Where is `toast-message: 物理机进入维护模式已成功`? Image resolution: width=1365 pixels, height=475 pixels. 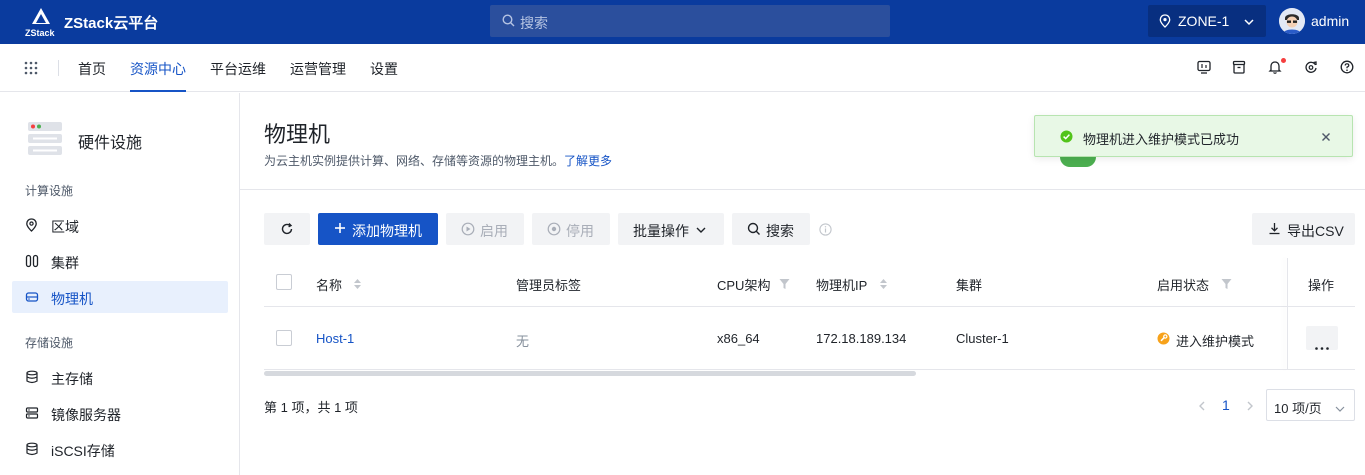 toast-message: 物理机进入维护模式已成功 is located at coordinates (1161, 139).